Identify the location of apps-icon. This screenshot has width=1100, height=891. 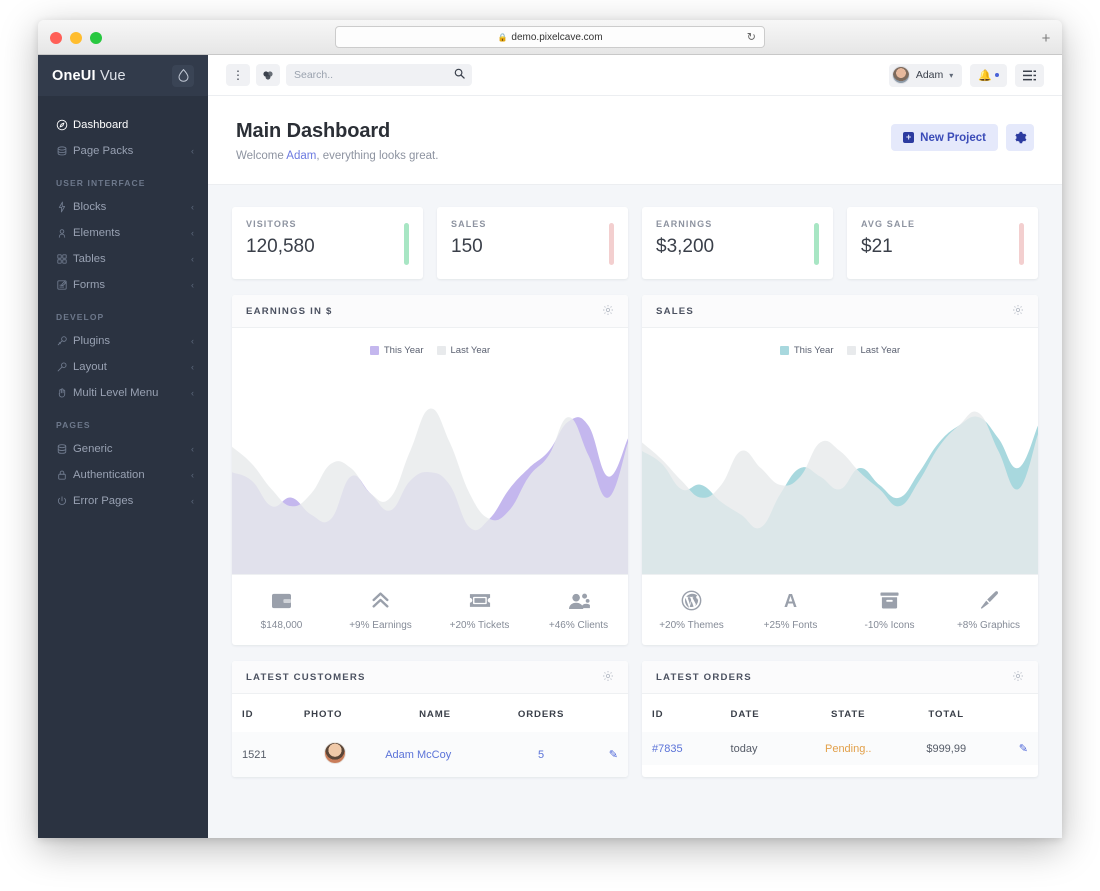
(268, 75).